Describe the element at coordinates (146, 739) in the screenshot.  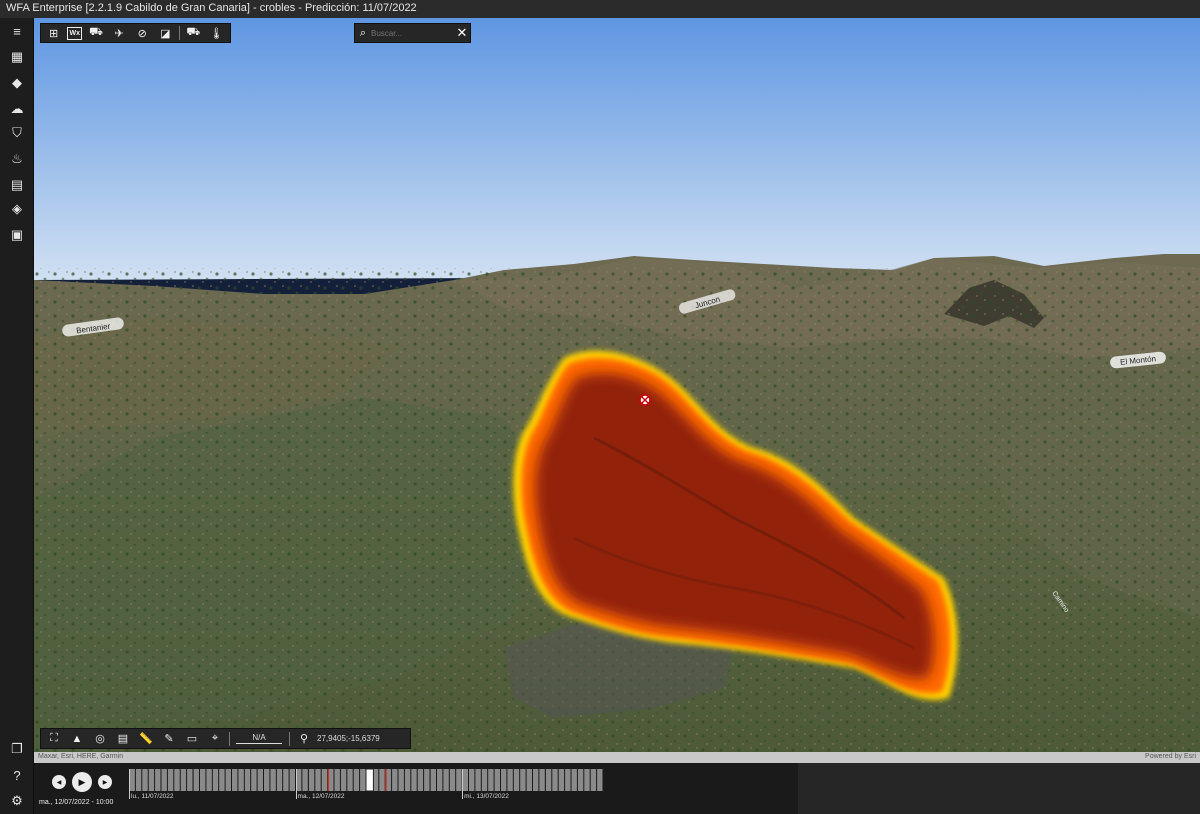
I see `ruler-icon: 📏` at that location.